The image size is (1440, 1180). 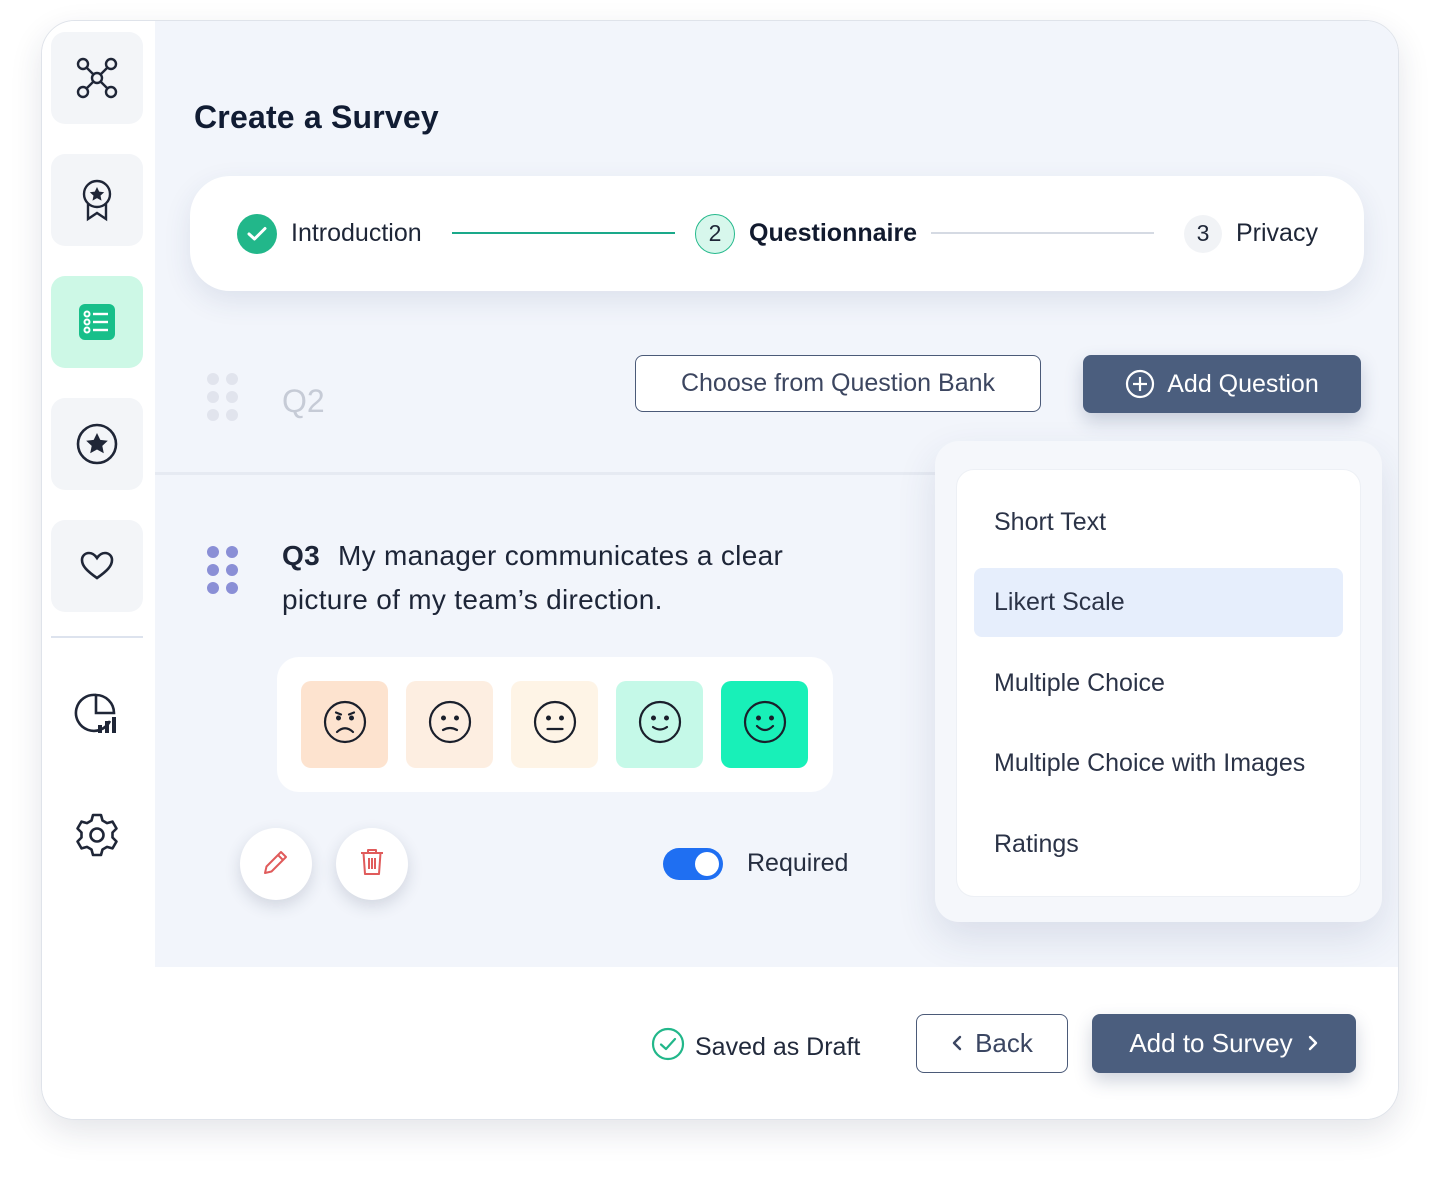 I want to click on sidebar-item-network, so click(x=97, y=78).